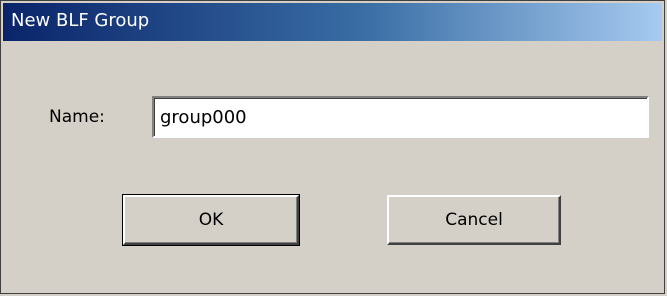 The height and width of the screenshot is (296, 667). What do you see at coordinates (474, 220) in the screenshot?
I see `cancel-button: Cancel` at bounding box center [474, 220].